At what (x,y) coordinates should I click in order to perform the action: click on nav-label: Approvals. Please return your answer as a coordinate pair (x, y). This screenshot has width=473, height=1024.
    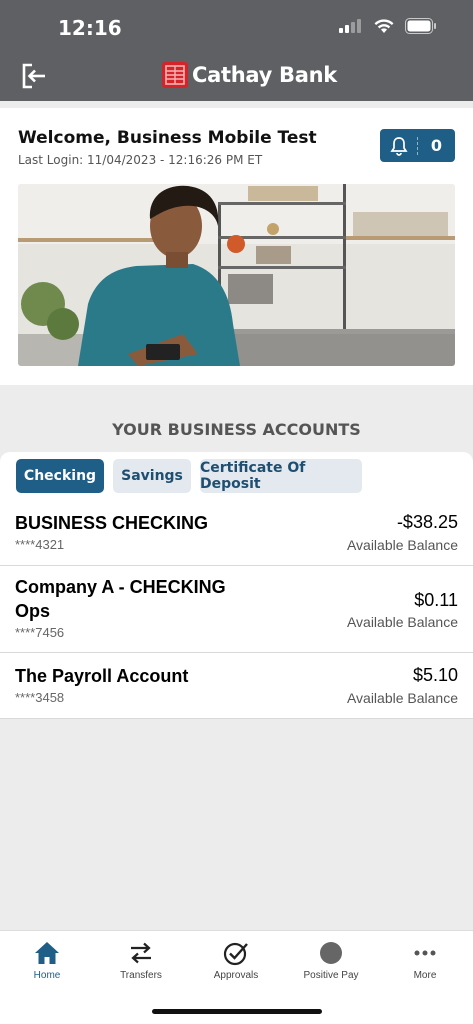
    Looking at the image, I should click on (236, 975).